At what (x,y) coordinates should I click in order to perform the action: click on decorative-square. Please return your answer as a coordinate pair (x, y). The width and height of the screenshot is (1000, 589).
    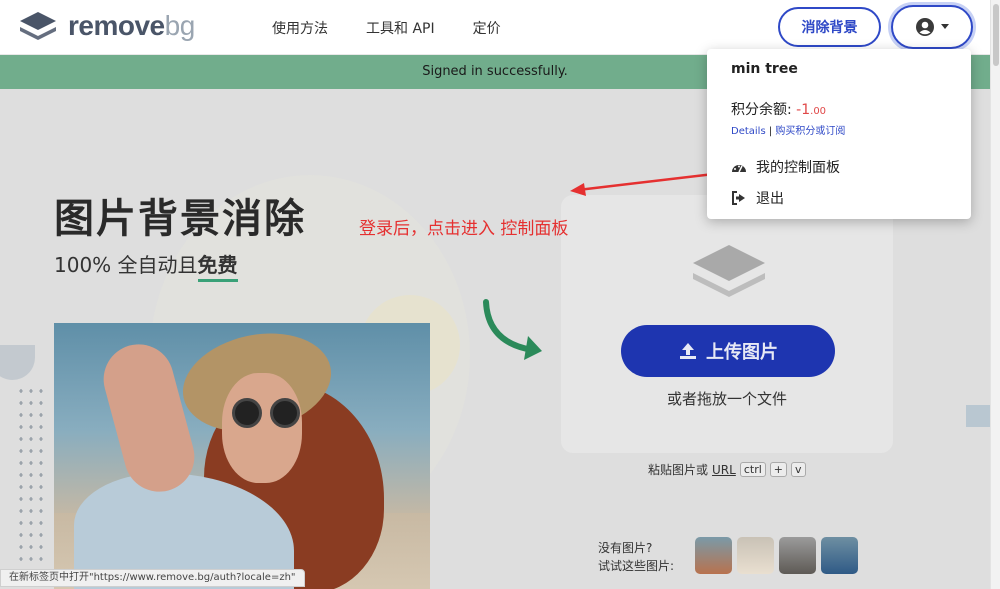
    Looking at the image, I should click on (978, 416).